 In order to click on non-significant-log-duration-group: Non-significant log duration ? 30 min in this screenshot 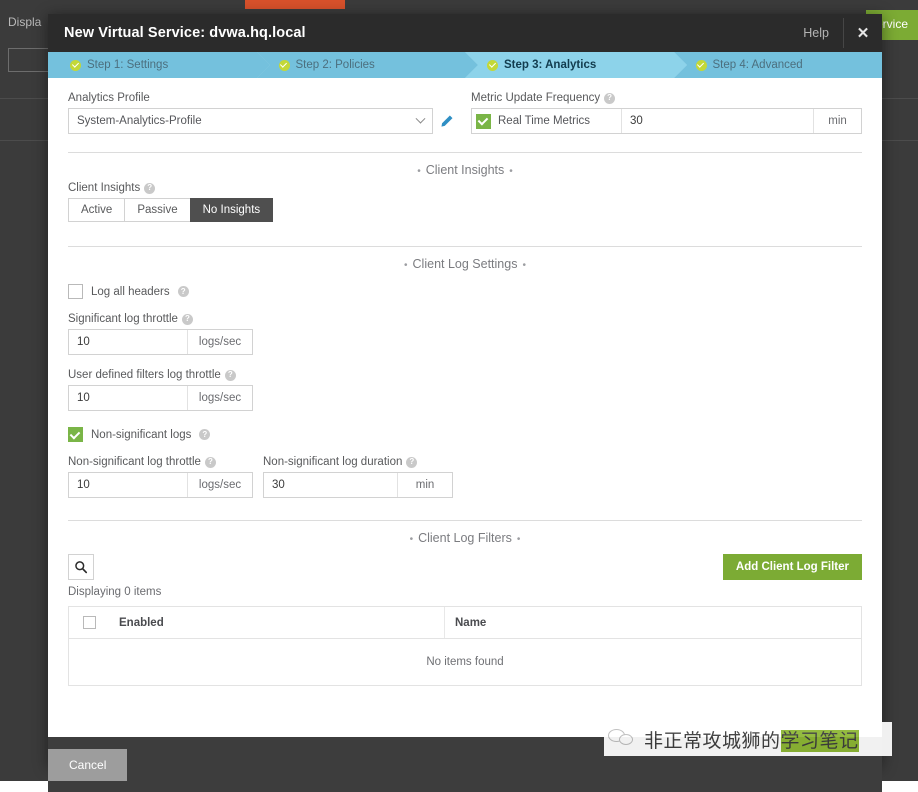, I will do `click(358, 477)`.